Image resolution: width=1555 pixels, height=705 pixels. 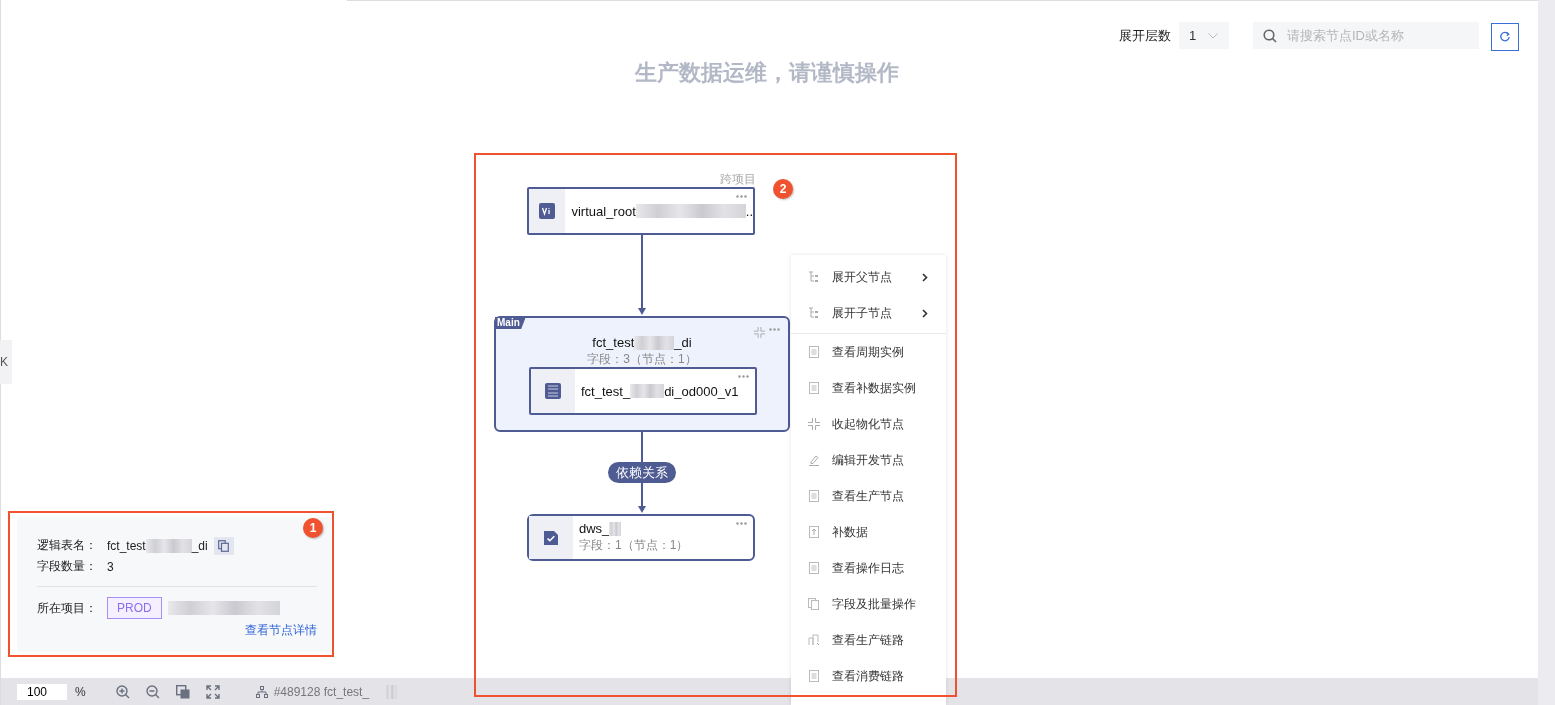 What do you see at coordinates (510, 323) in the screenshot?
I see `main-tag: Main` at bounding box center [510, 323].